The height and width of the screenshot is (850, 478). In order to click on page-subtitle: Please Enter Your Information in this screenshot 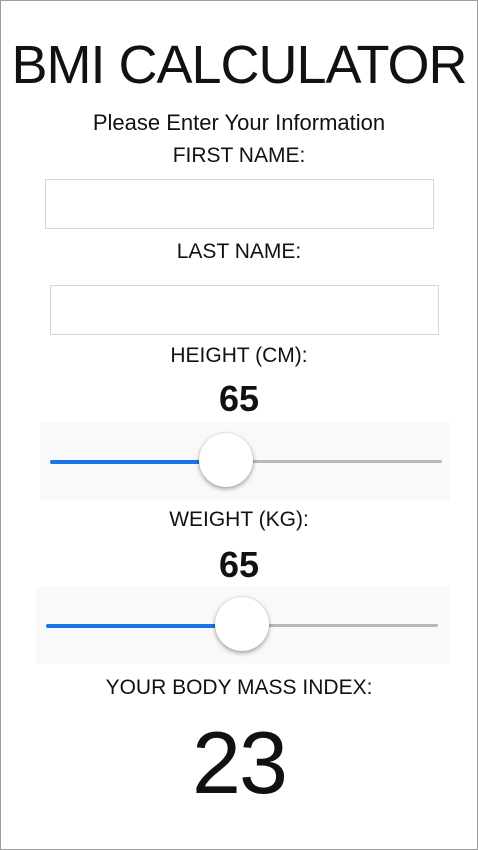, I will do `click(239, 122)`.